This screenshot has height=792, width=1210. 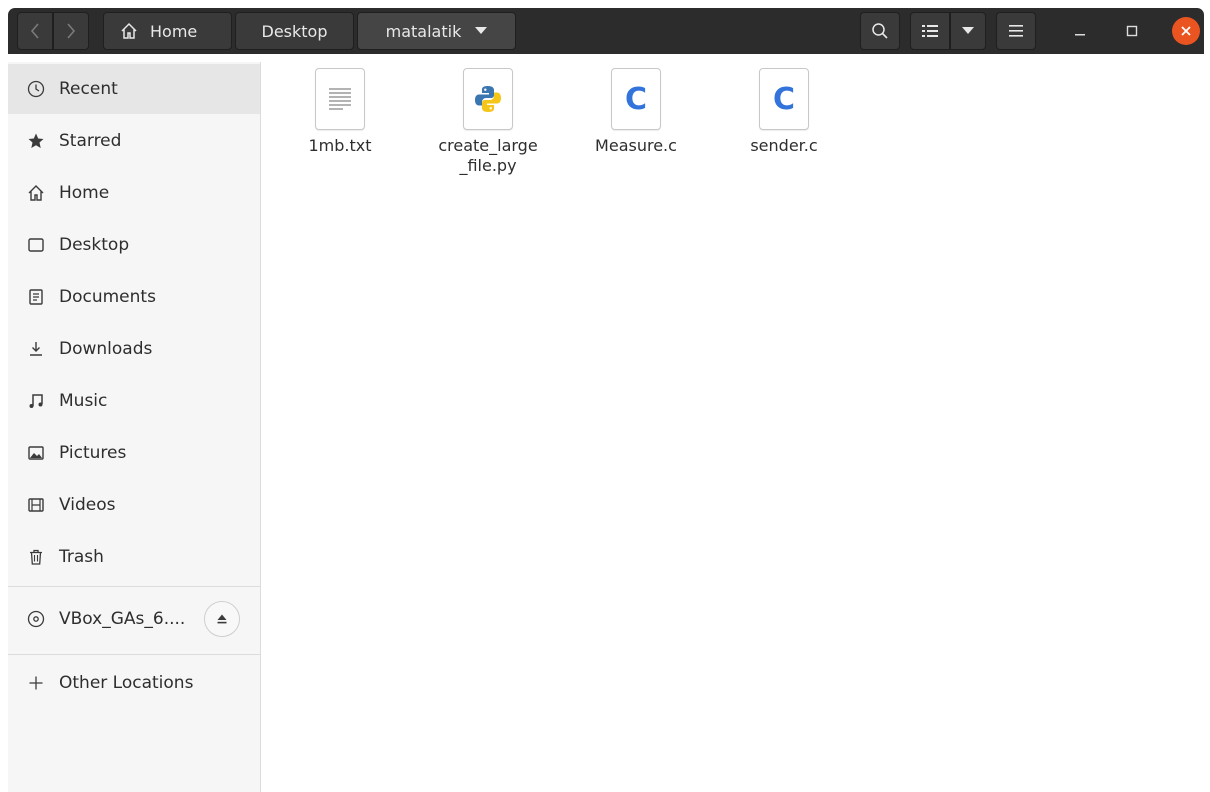 I want to click on trash-icon, so click(x=36, y=557).